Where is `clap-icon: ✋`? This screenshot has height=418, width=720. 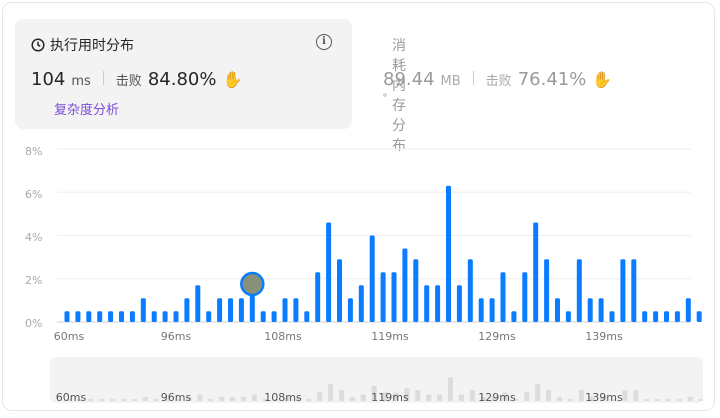
clap-icon: ✋ is located at coordinates (232, 79).